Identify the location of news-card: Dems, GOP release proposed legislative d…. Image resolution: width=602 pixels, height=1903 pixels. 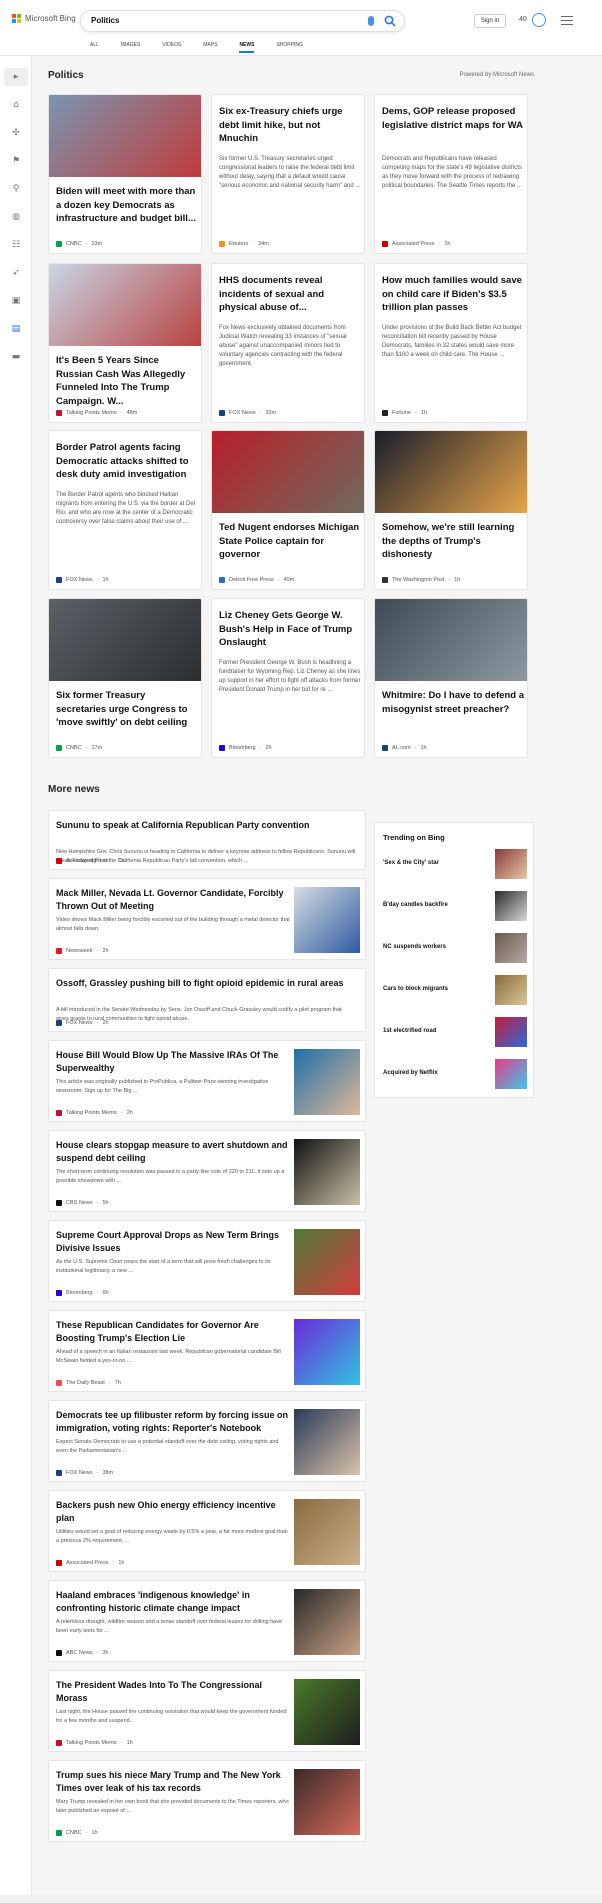
(451, 174).